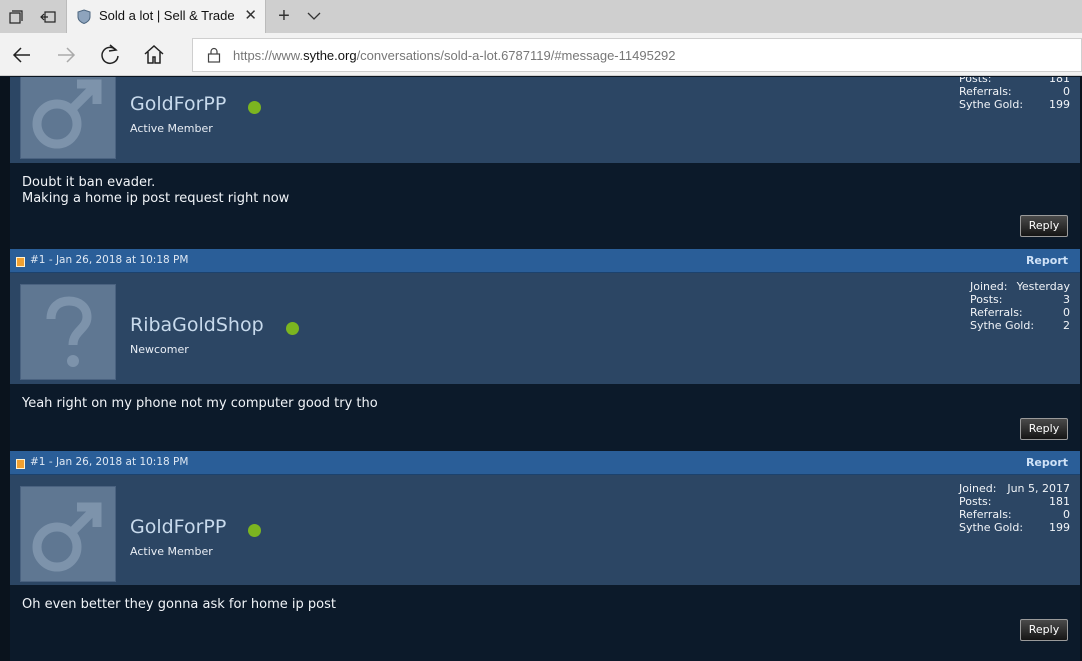 This screenshot has width=1082, height=661. I want to click on set-aside-tabs-icon, so click(48, 16).